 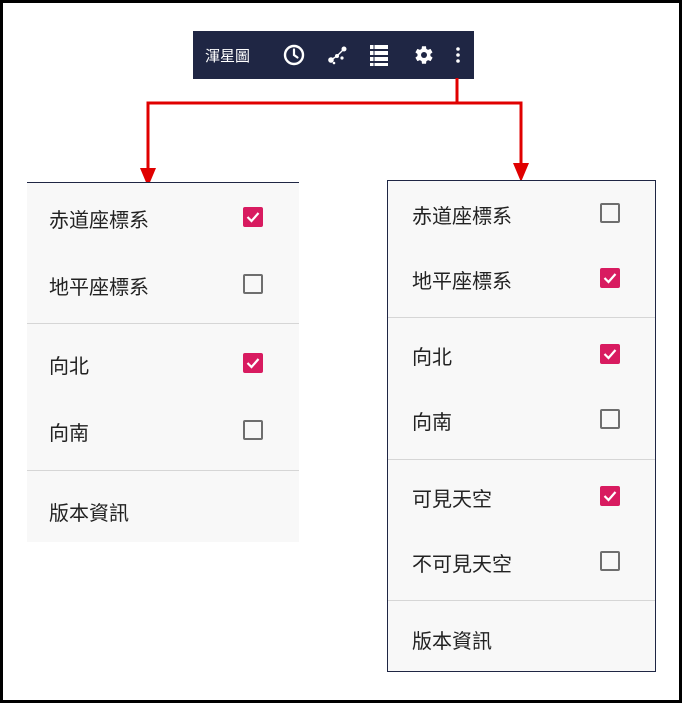 What do you see at coordinates (452, 499) in the screenshot?
I see `menu-item-label: 可見天空` at bounding box center [452, 499].